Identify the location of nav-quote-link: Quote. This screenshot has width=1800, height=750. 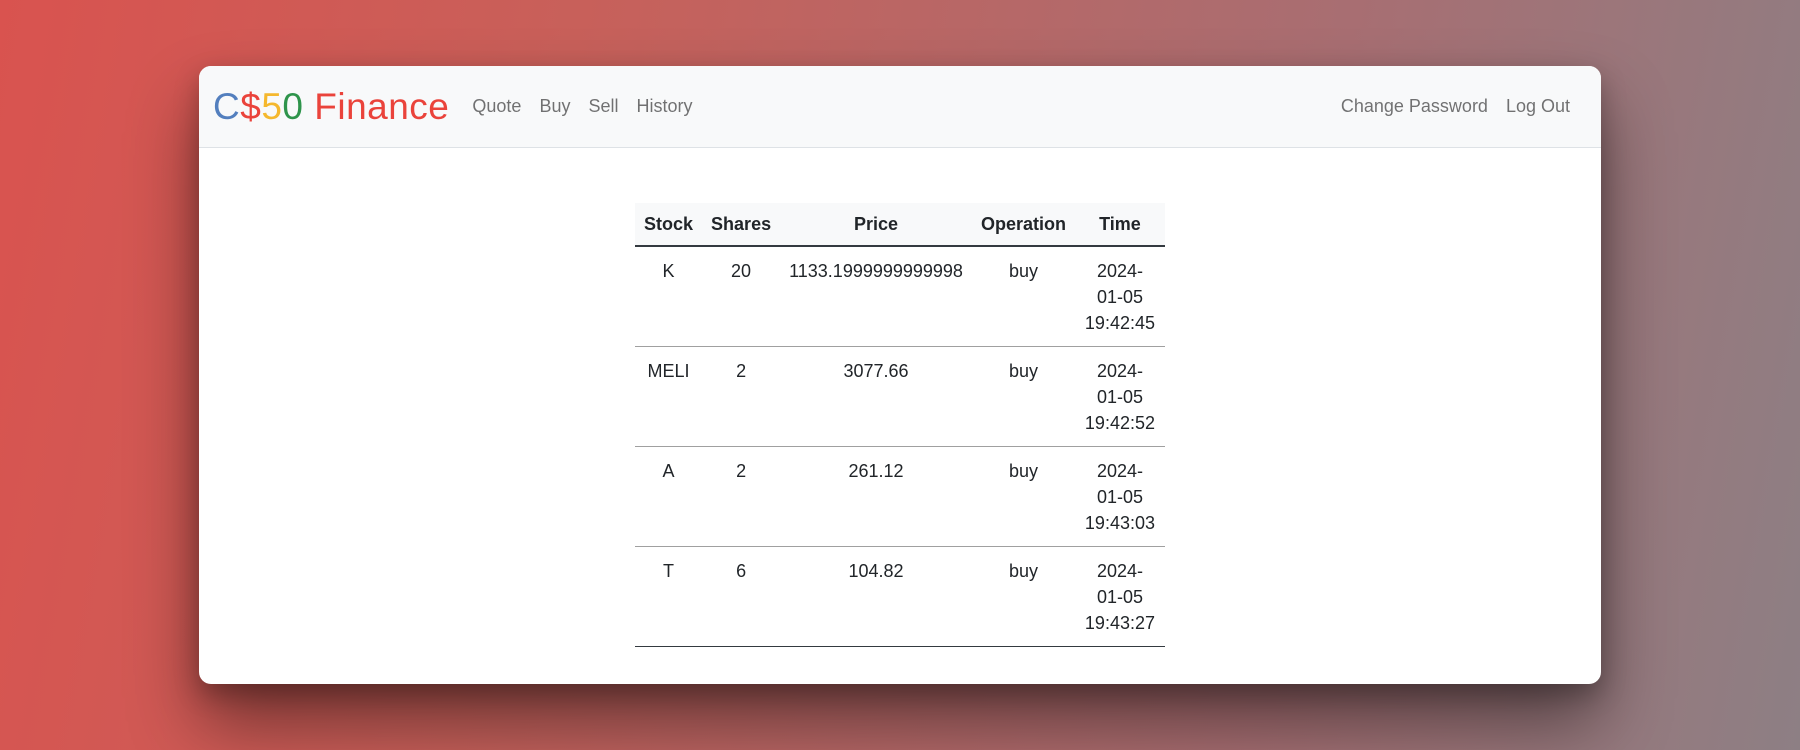
(496, 106).